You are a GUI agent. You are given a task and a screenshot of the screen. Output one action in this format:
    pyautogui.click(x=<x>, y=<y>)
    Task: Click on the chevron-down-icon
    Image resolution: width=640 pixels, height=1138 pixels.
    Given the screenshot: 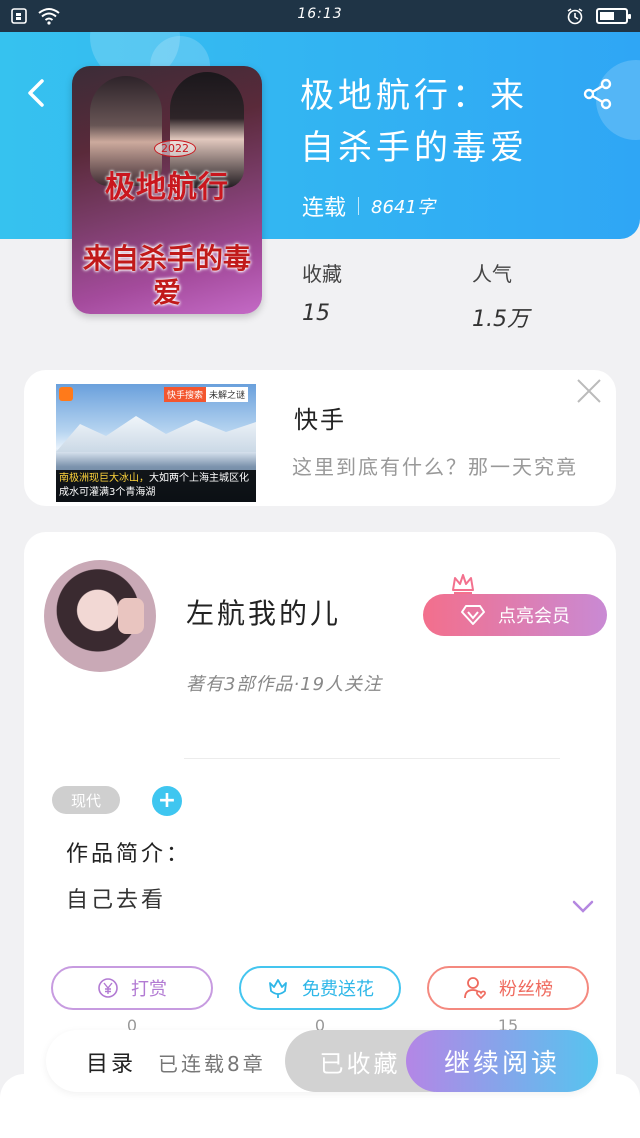 What is the action you would take?
    pyautogui.click(x=583, y=907)
    